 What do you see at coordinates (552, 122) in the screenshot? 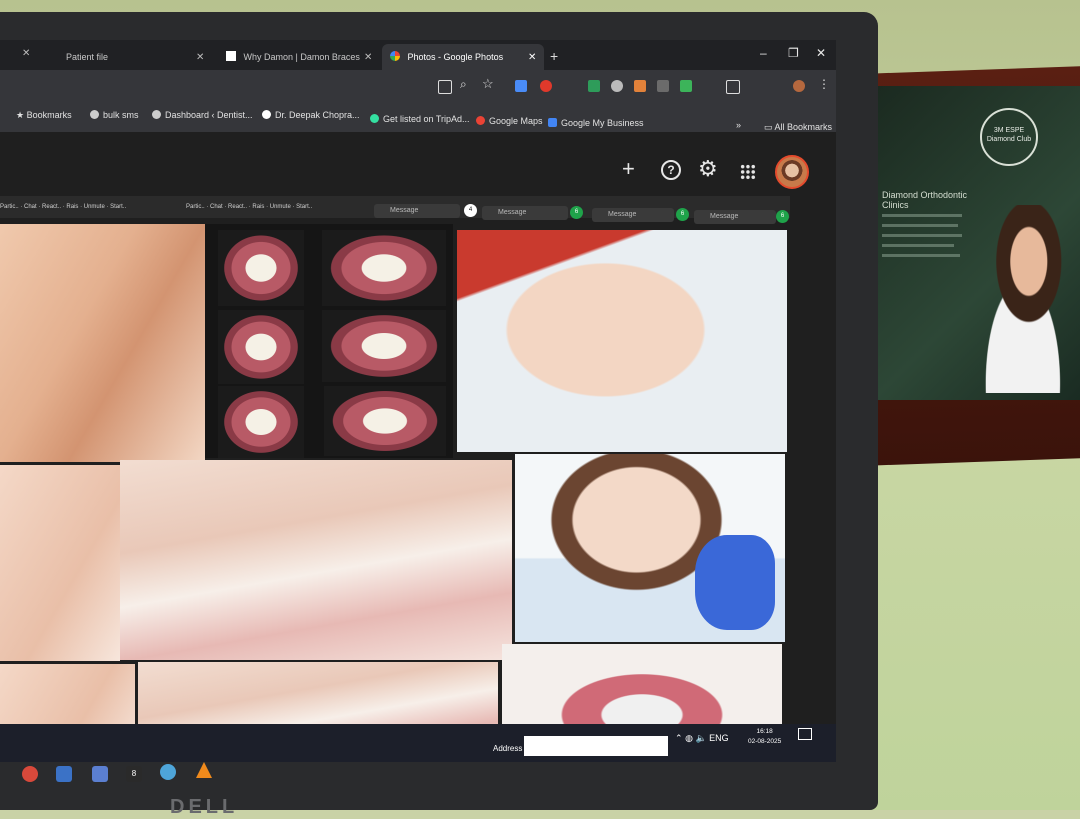
I see `business-icon` at bounding box center [552, 122].